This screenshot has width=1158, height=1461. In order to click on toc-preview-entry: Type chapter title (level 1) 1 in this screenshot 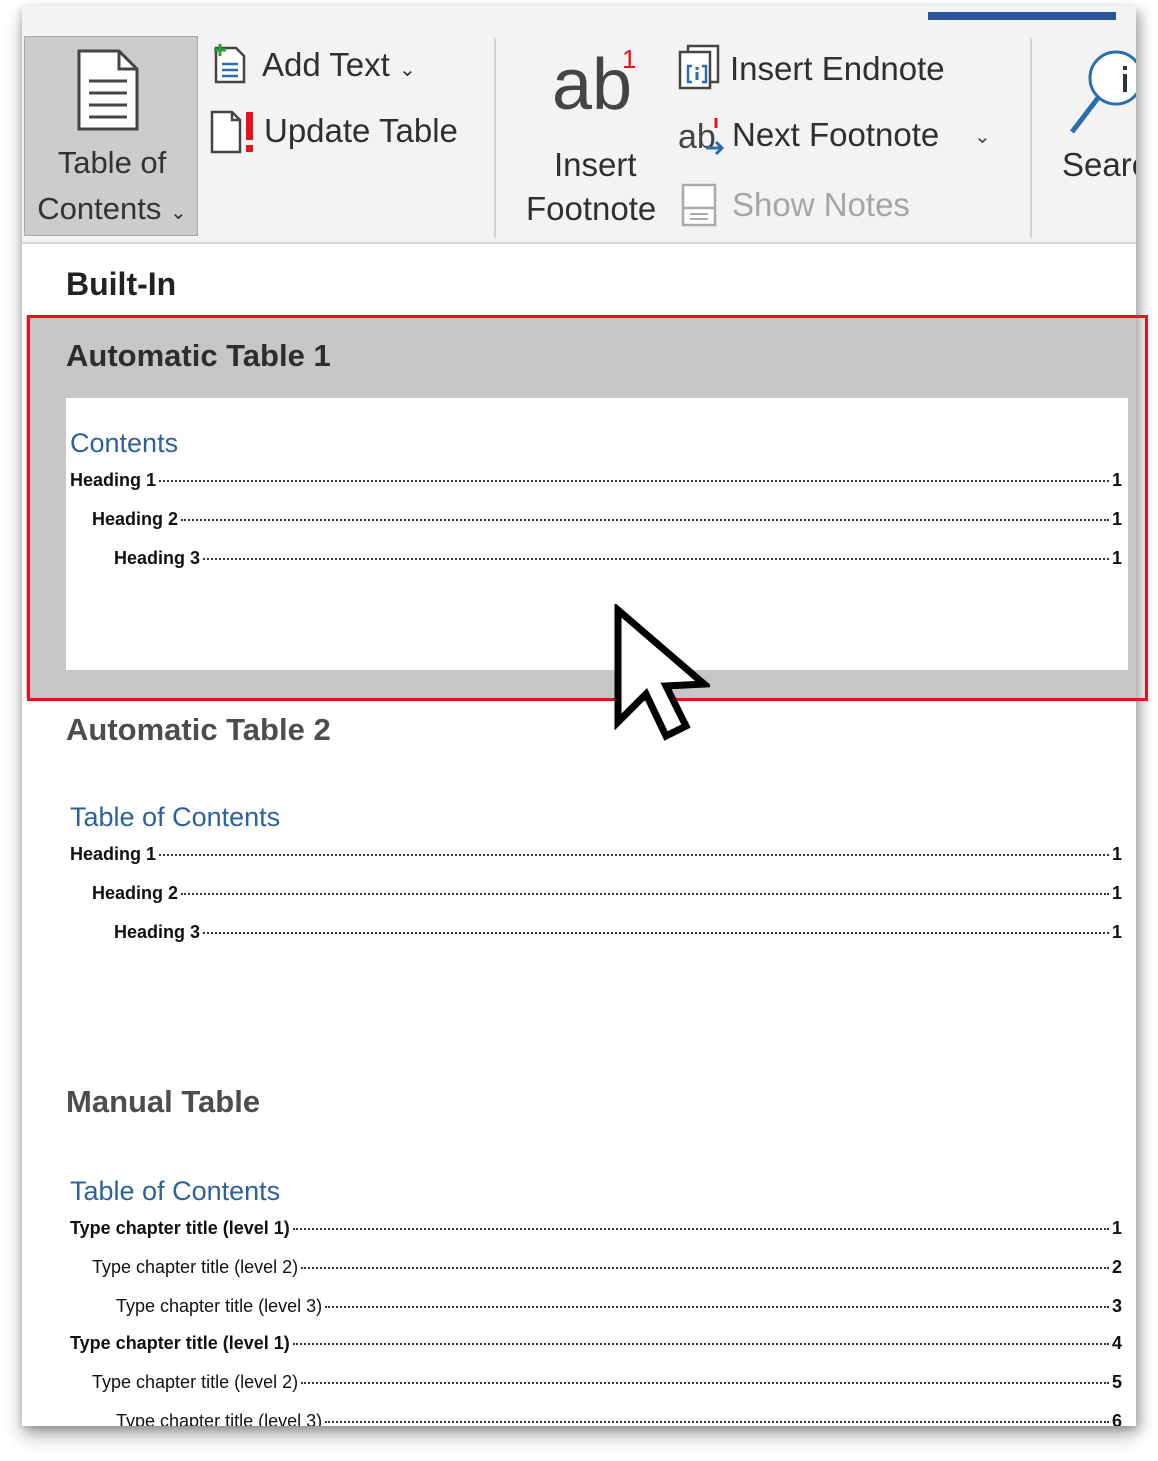, I will do `click(596, 1228)`.